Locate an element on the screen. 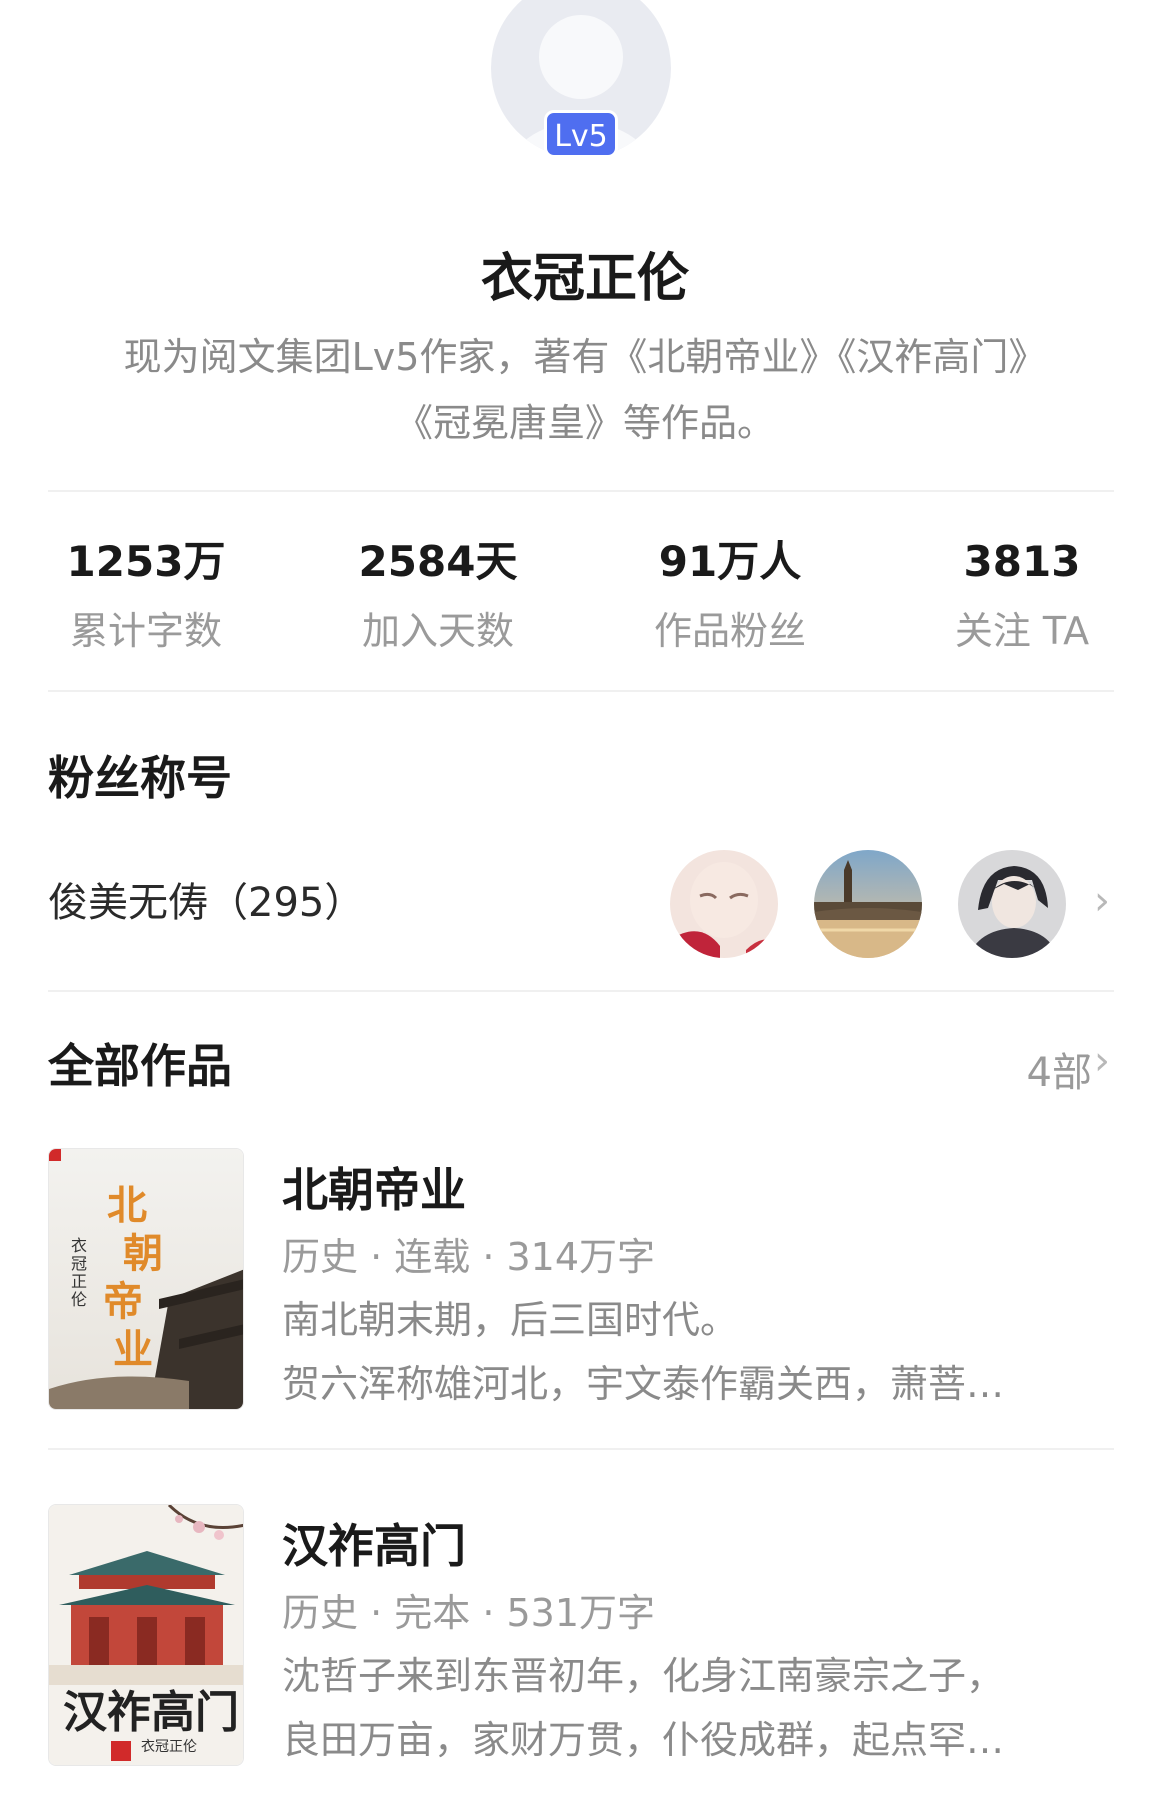 The width and height of the screenshot is (1170, 1818). book-meta: 历史 · 完本 · 531万字 is located at coordinates (469, 1613).